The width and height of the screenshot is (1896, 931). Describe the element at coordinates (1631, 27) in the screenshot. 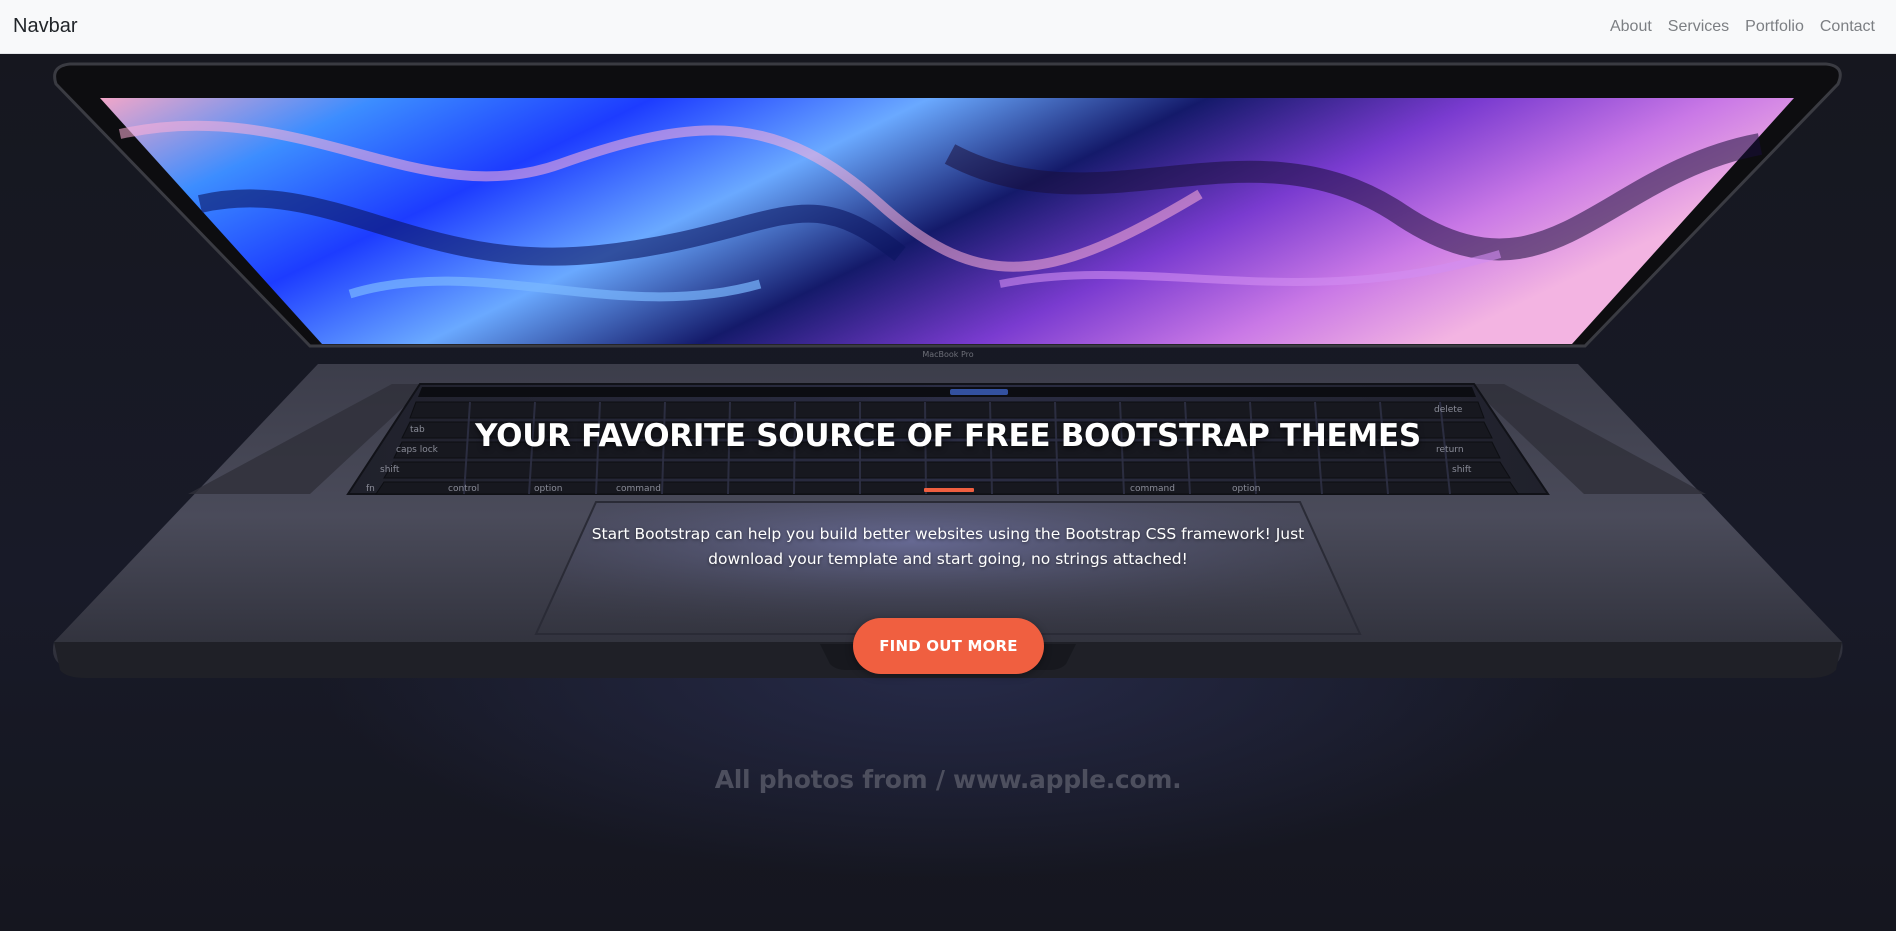

I see `nav-link-about: About` at that location.